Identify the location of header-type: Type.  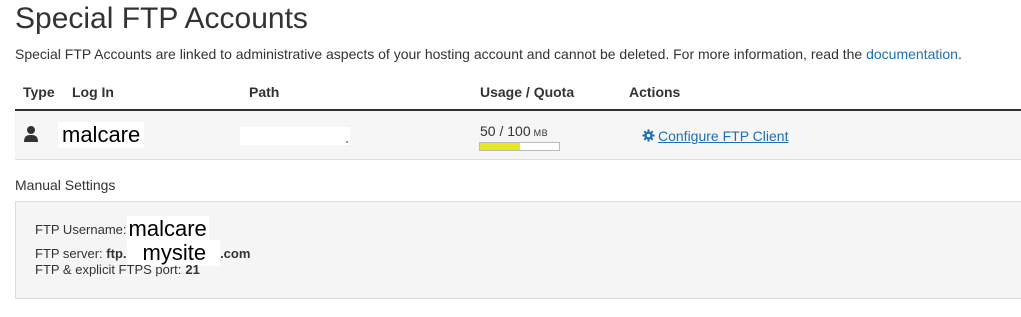
(39, 92).